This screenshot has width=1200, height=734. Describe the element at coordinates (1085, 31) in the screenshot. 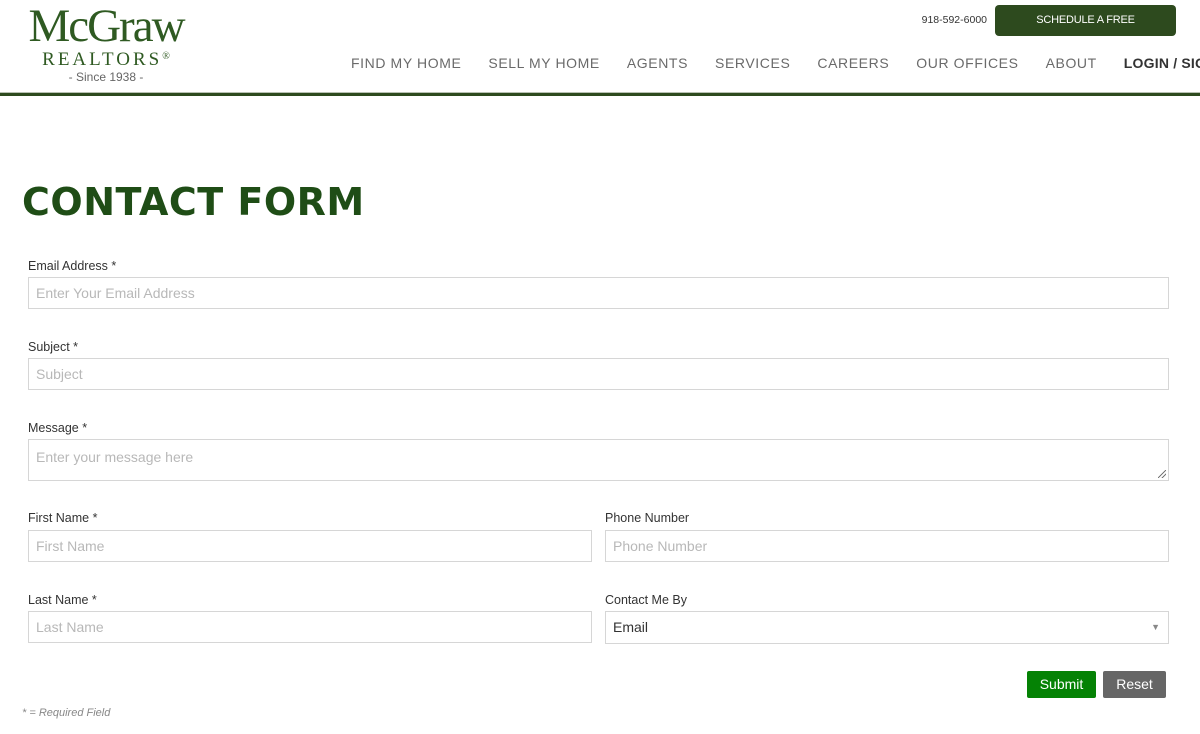

I see `schedule-consultation-button: SCHEDULE A FREE CONSULTATION` at that location.